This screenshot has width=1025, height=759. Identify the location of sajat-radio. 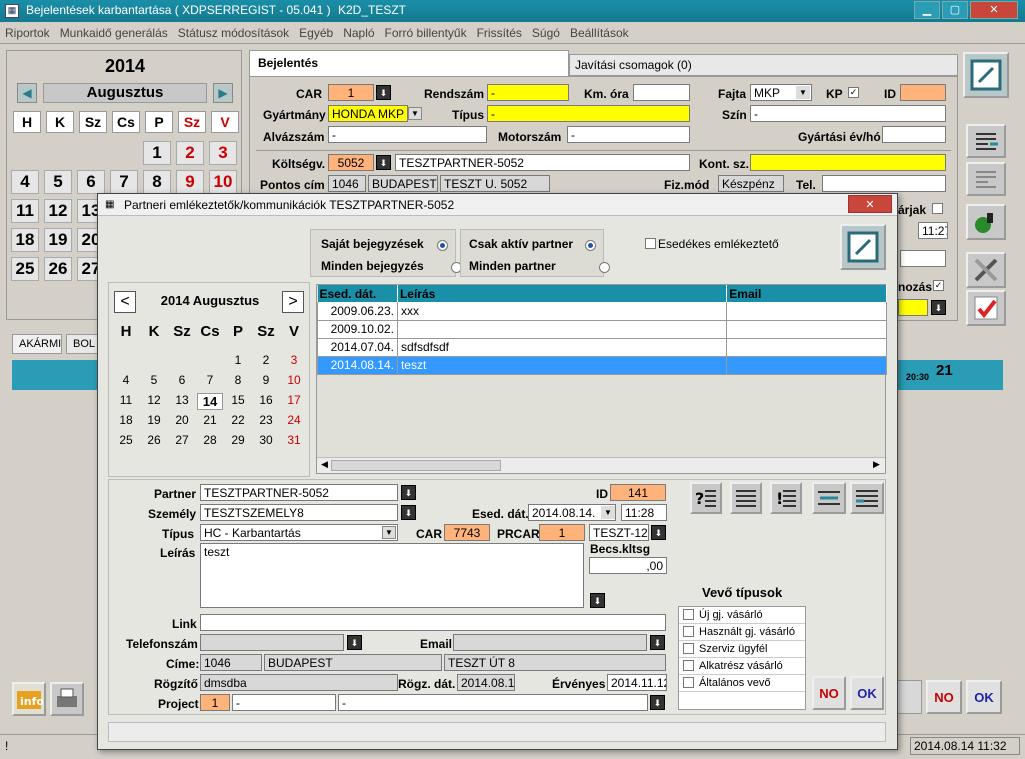
(442, 246).